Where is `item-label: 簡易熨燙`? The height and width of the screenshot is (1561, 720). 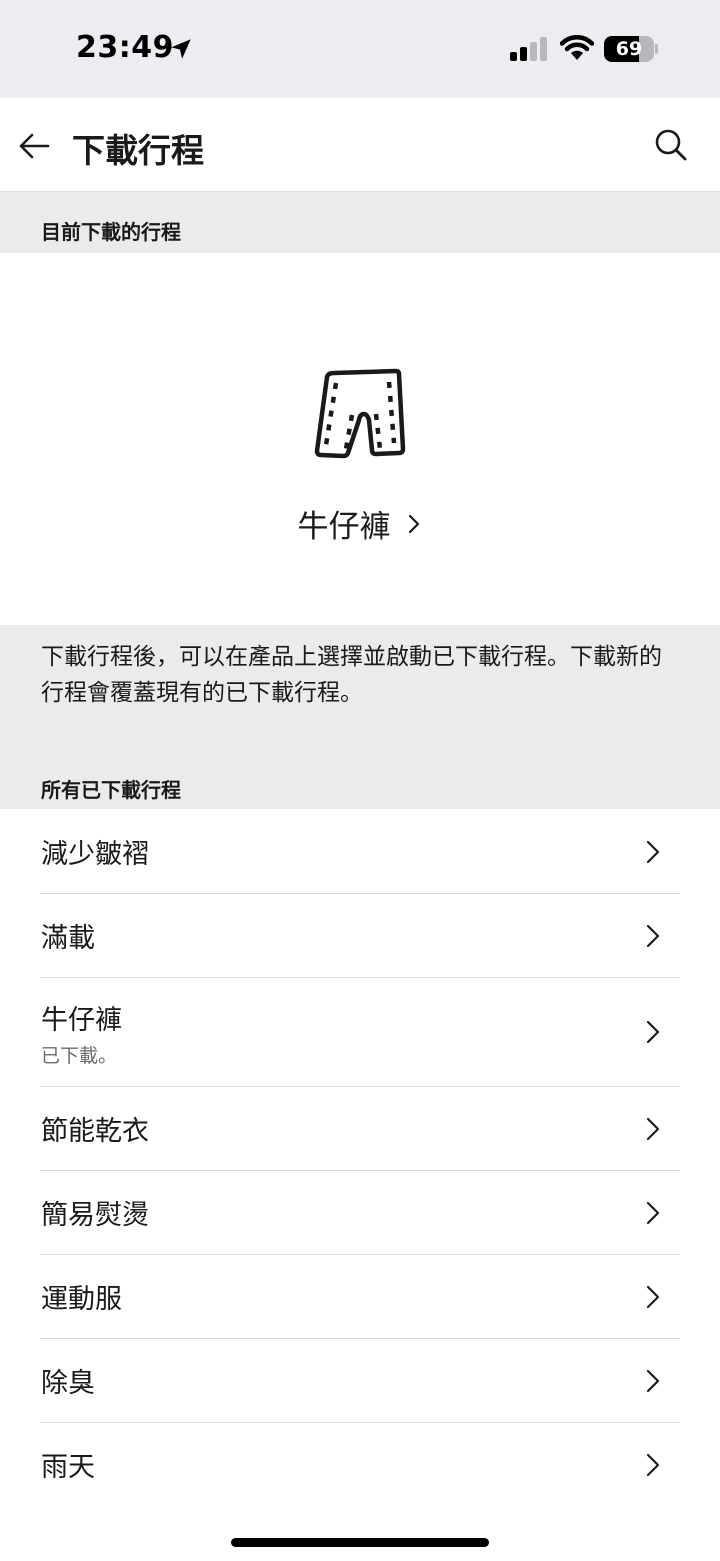 item-label: 簡易熨燙 is located at coordinates (95, 1215).